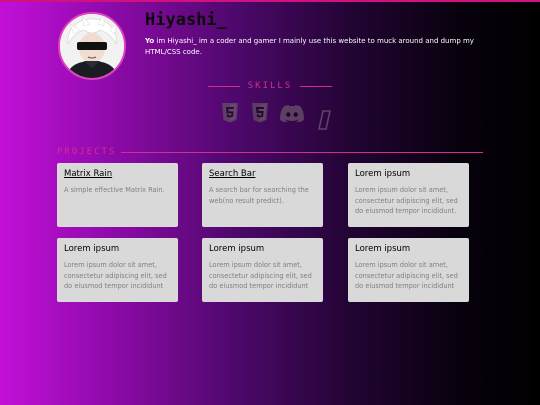  Describe the element at coordinates (186, 20) in the screenshot. I see `profile-name: Hiyashi_` at that location.